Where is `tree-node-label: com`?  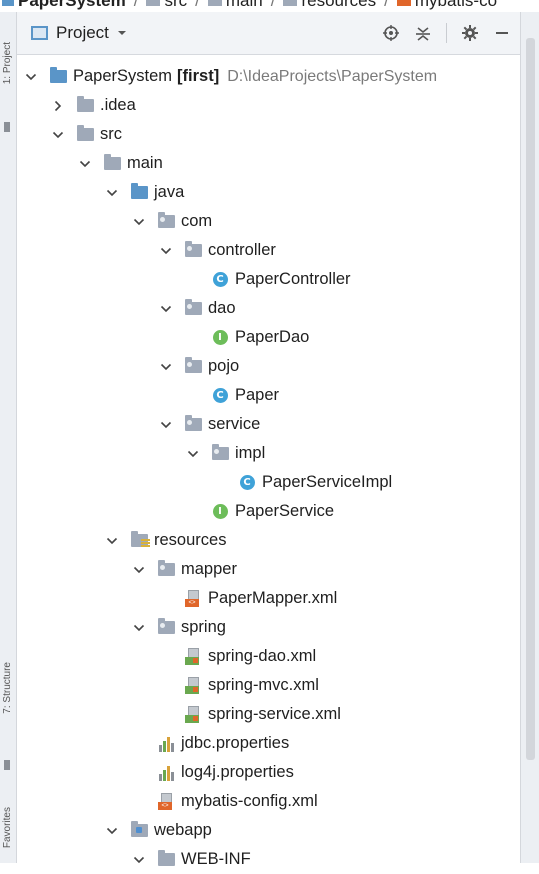
tree-node-label: com is located at coordinates (197, 221).